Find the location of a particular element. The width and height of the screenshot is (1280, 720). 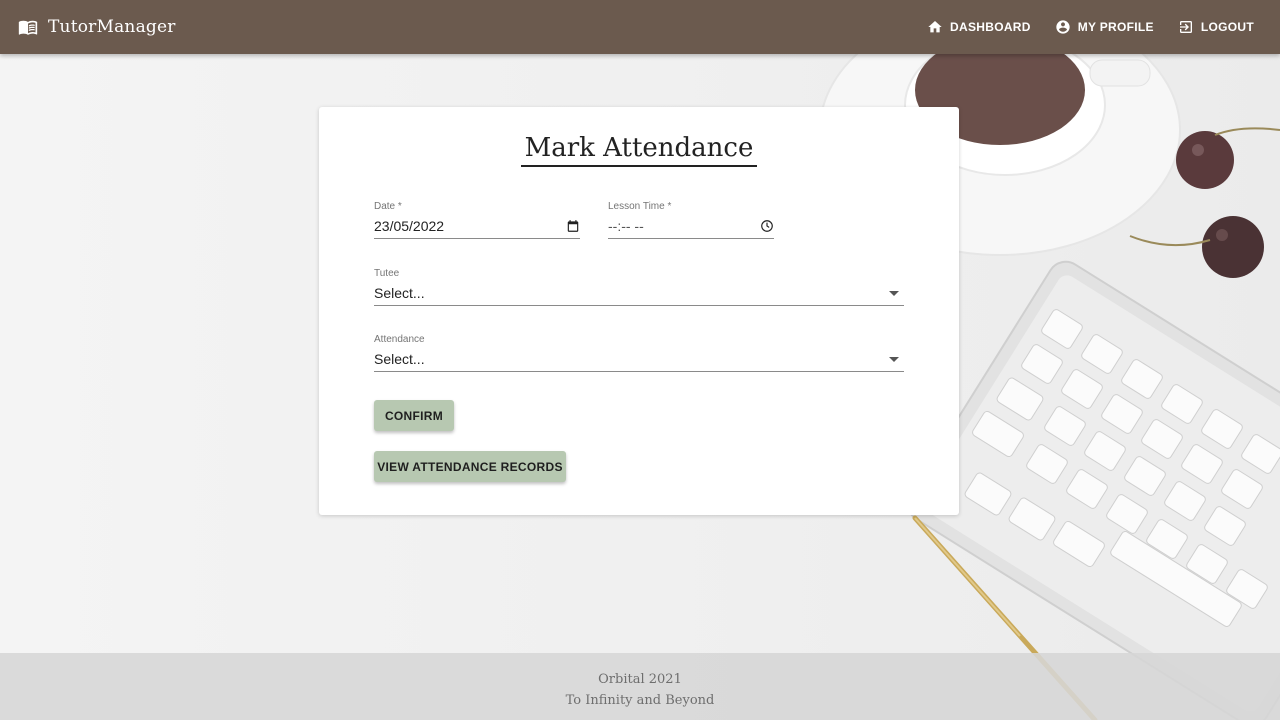

footer-line-2: To Infinity and Beyond is located at coordinates (640, 700).